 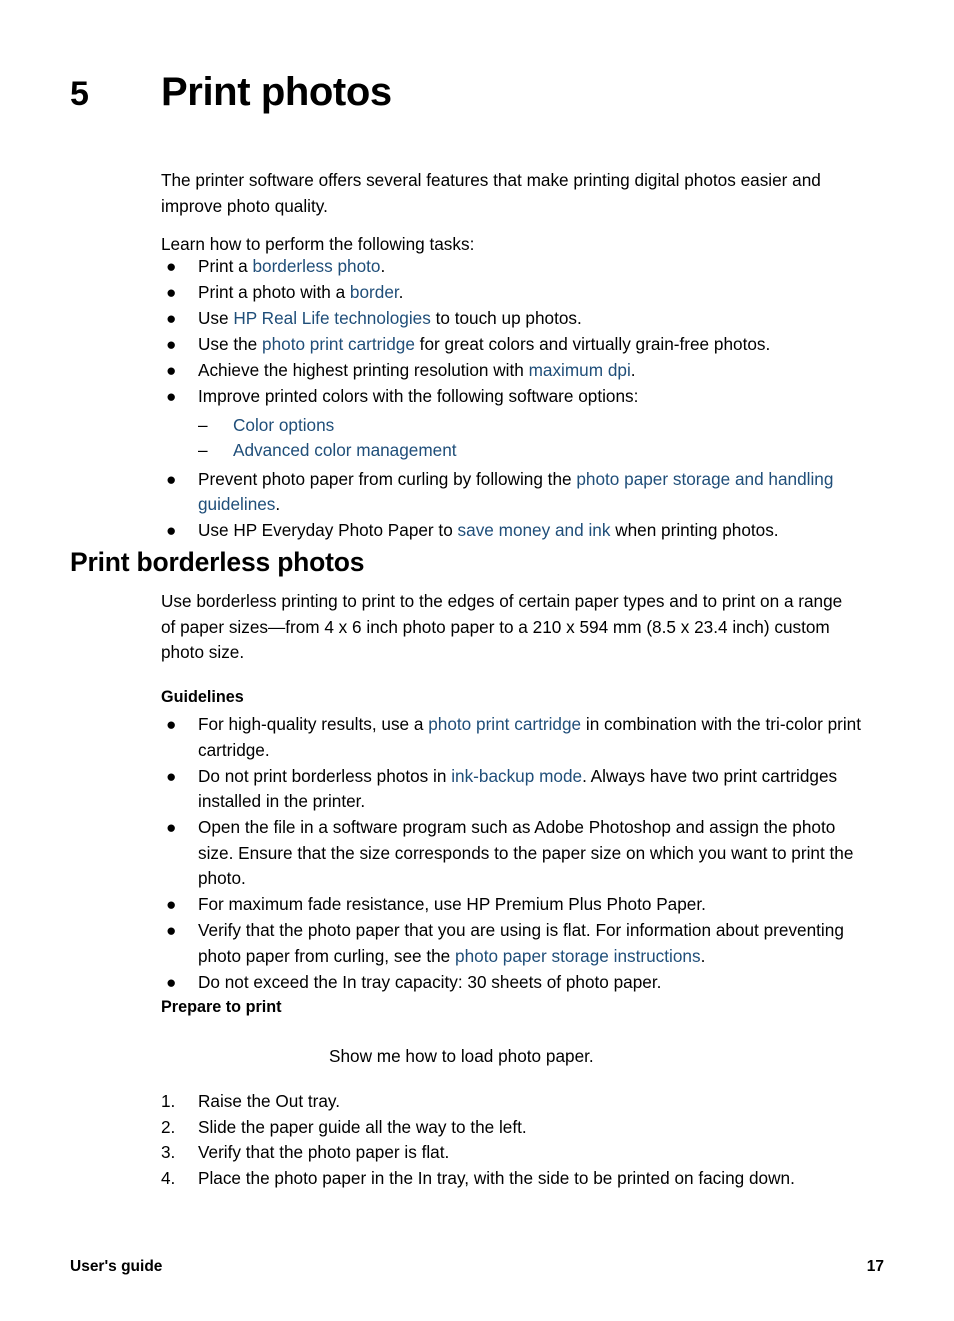 I want to click on link-border: border, so click(x=374, y=292).